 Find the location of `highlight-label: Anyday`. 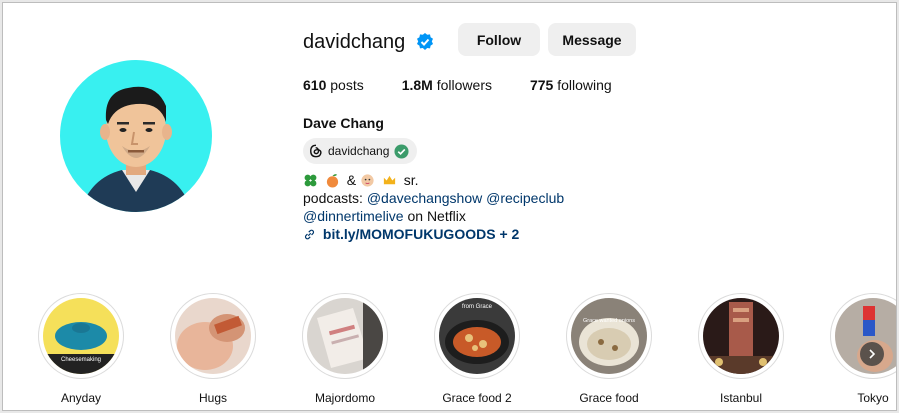

highlight-label: Anyday is located at coordinates (81, 398).